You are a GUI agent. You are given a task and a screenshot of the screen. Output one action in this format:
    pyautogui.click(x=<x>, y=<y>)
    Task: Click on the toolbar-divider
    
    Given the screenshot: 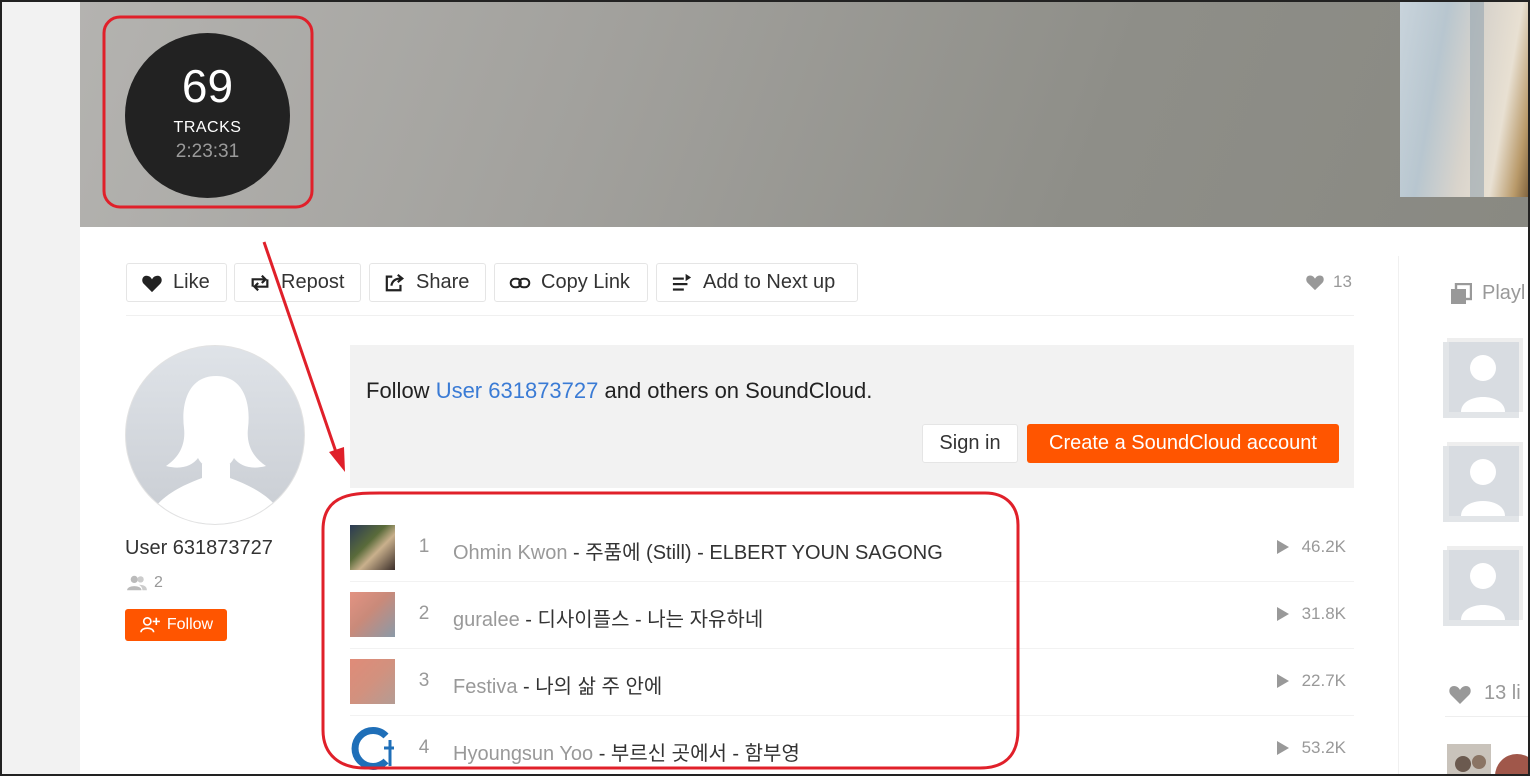 What is the action you would take?
    pyautogui.click(x=740, y=315)
    